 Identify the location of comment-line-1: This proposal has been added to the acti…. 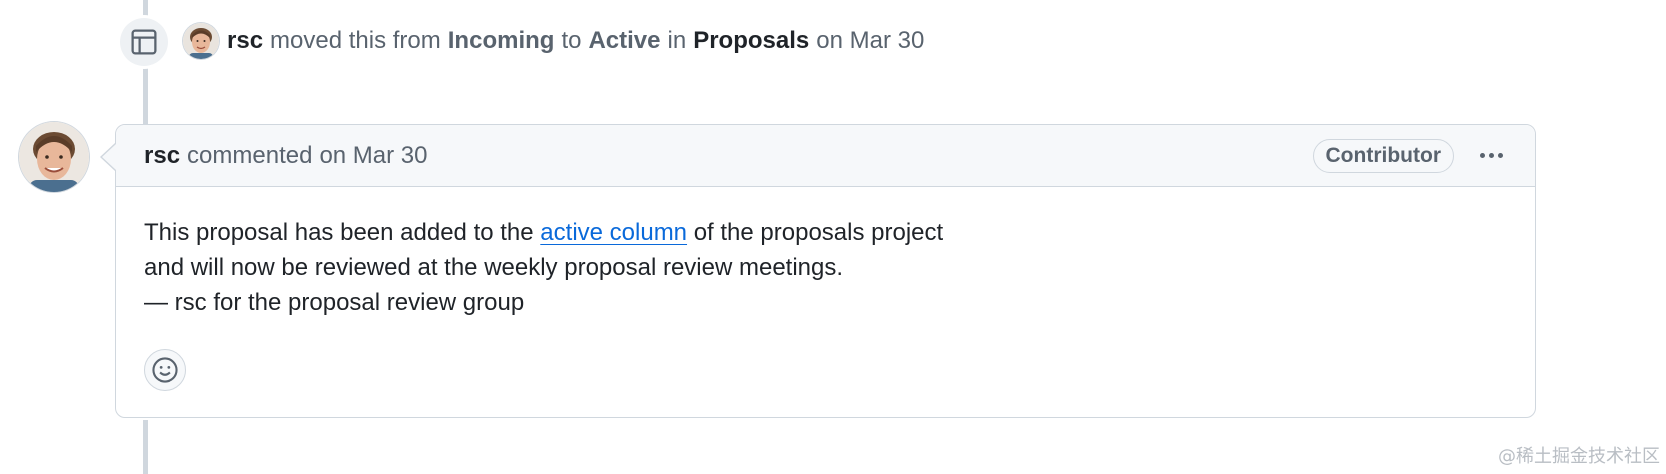
(544, 232).